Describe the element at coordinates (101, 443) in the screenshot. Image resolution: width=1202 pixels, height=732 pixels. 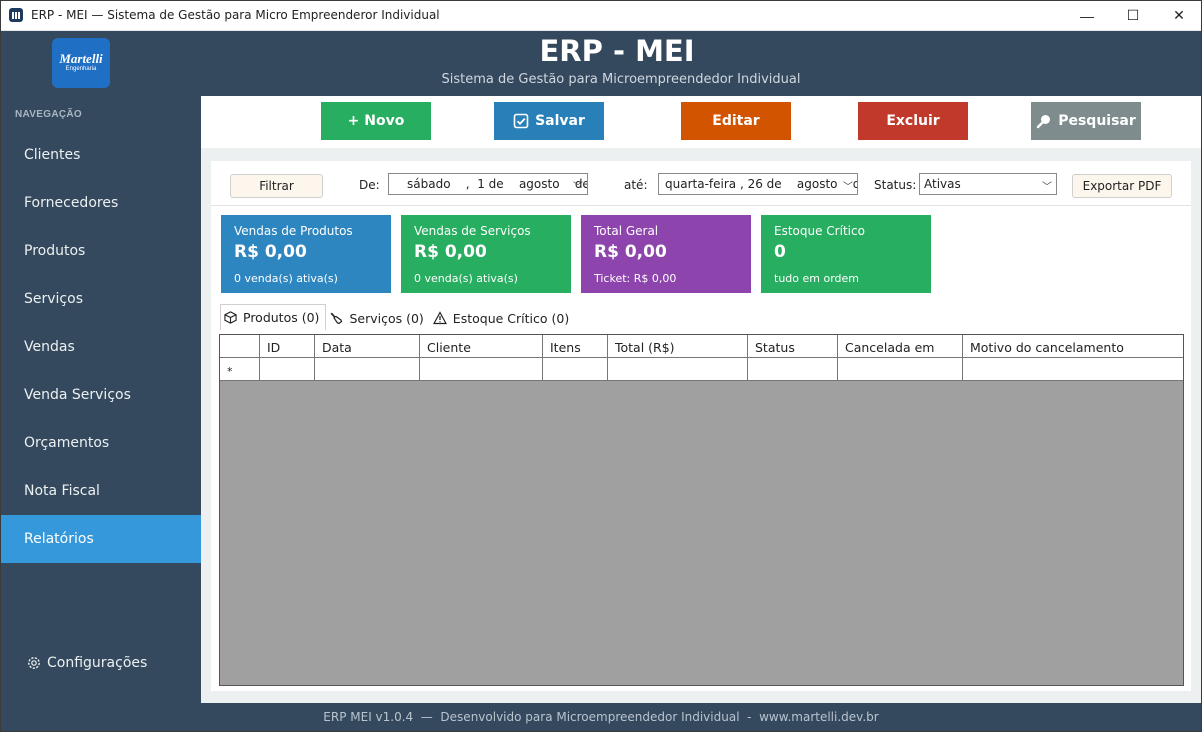
I see `sidebar-item-orcamentos: Orçamentos` at that location.